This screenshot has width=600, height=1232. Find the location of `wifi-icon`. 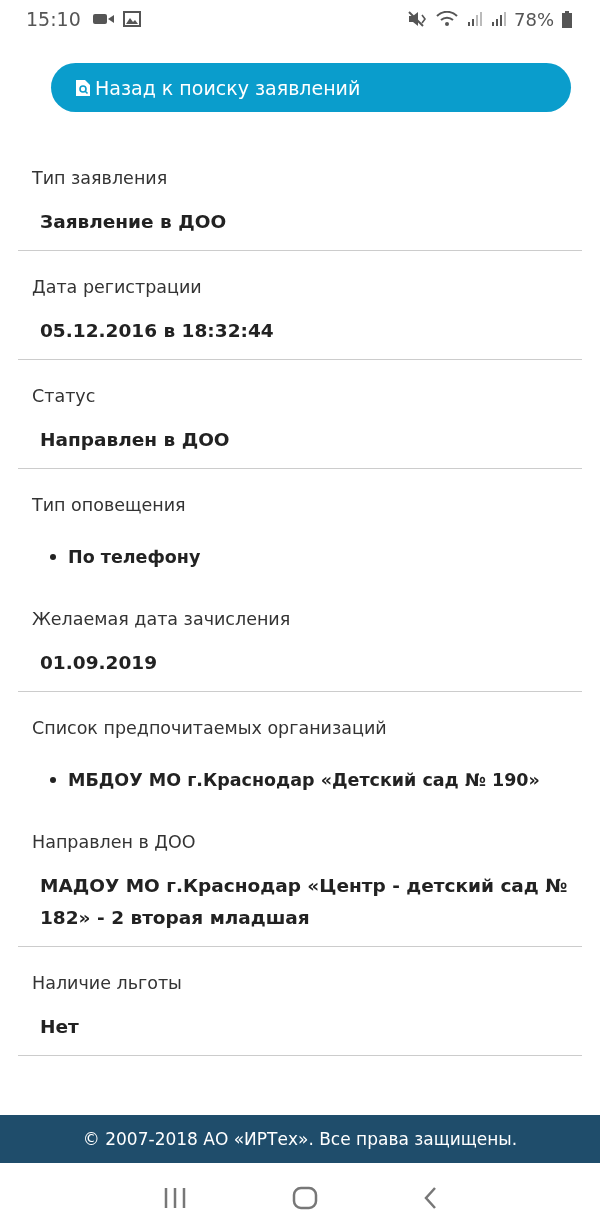

wifi-icon is located at coordinates (447, 19).